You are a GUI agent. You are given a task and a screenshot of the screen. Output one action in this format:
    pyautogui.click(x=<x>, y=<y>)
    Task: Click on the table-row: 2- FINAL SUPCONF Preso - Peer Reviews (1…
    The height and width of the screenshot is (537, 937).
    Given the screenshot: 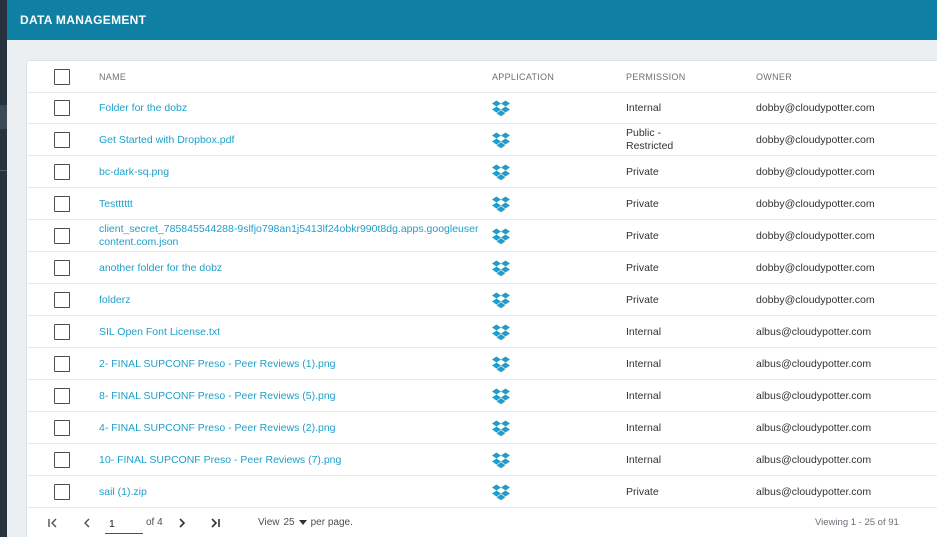 What is the action you would take?
    pyautogui.click(x=482, y=364)
    